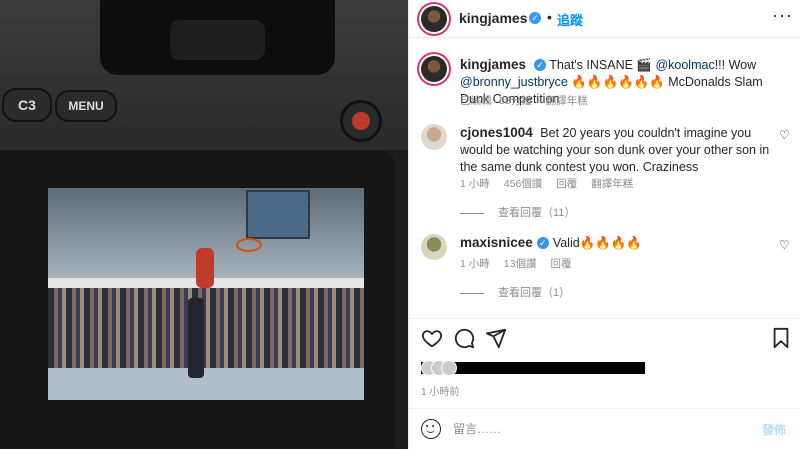 The image size is (800, 450). I want to click on liker-avatar, so click(449, 368).